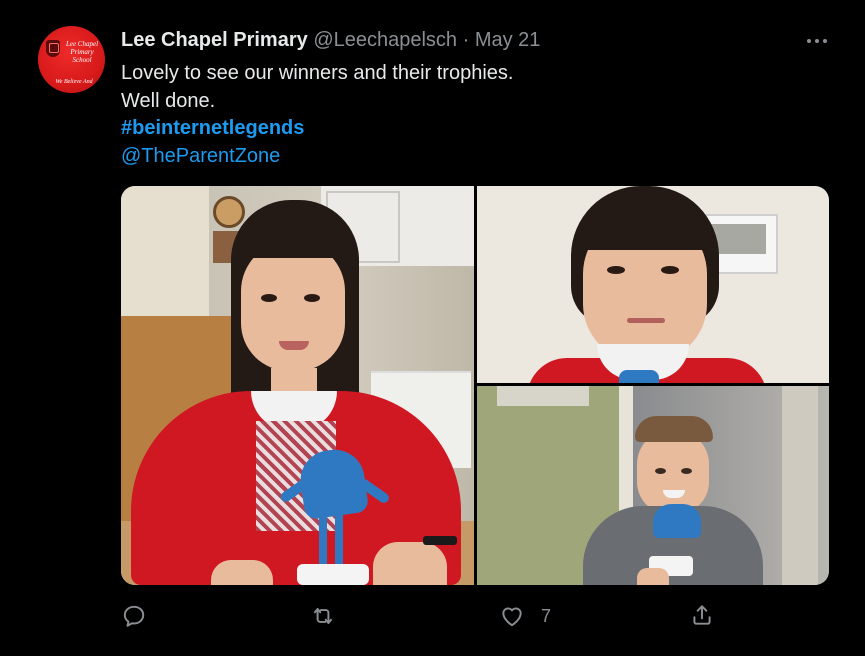 The height and width of the screenshot is (656, 865). I want to click on school-crest-icon, so click(53, 48).